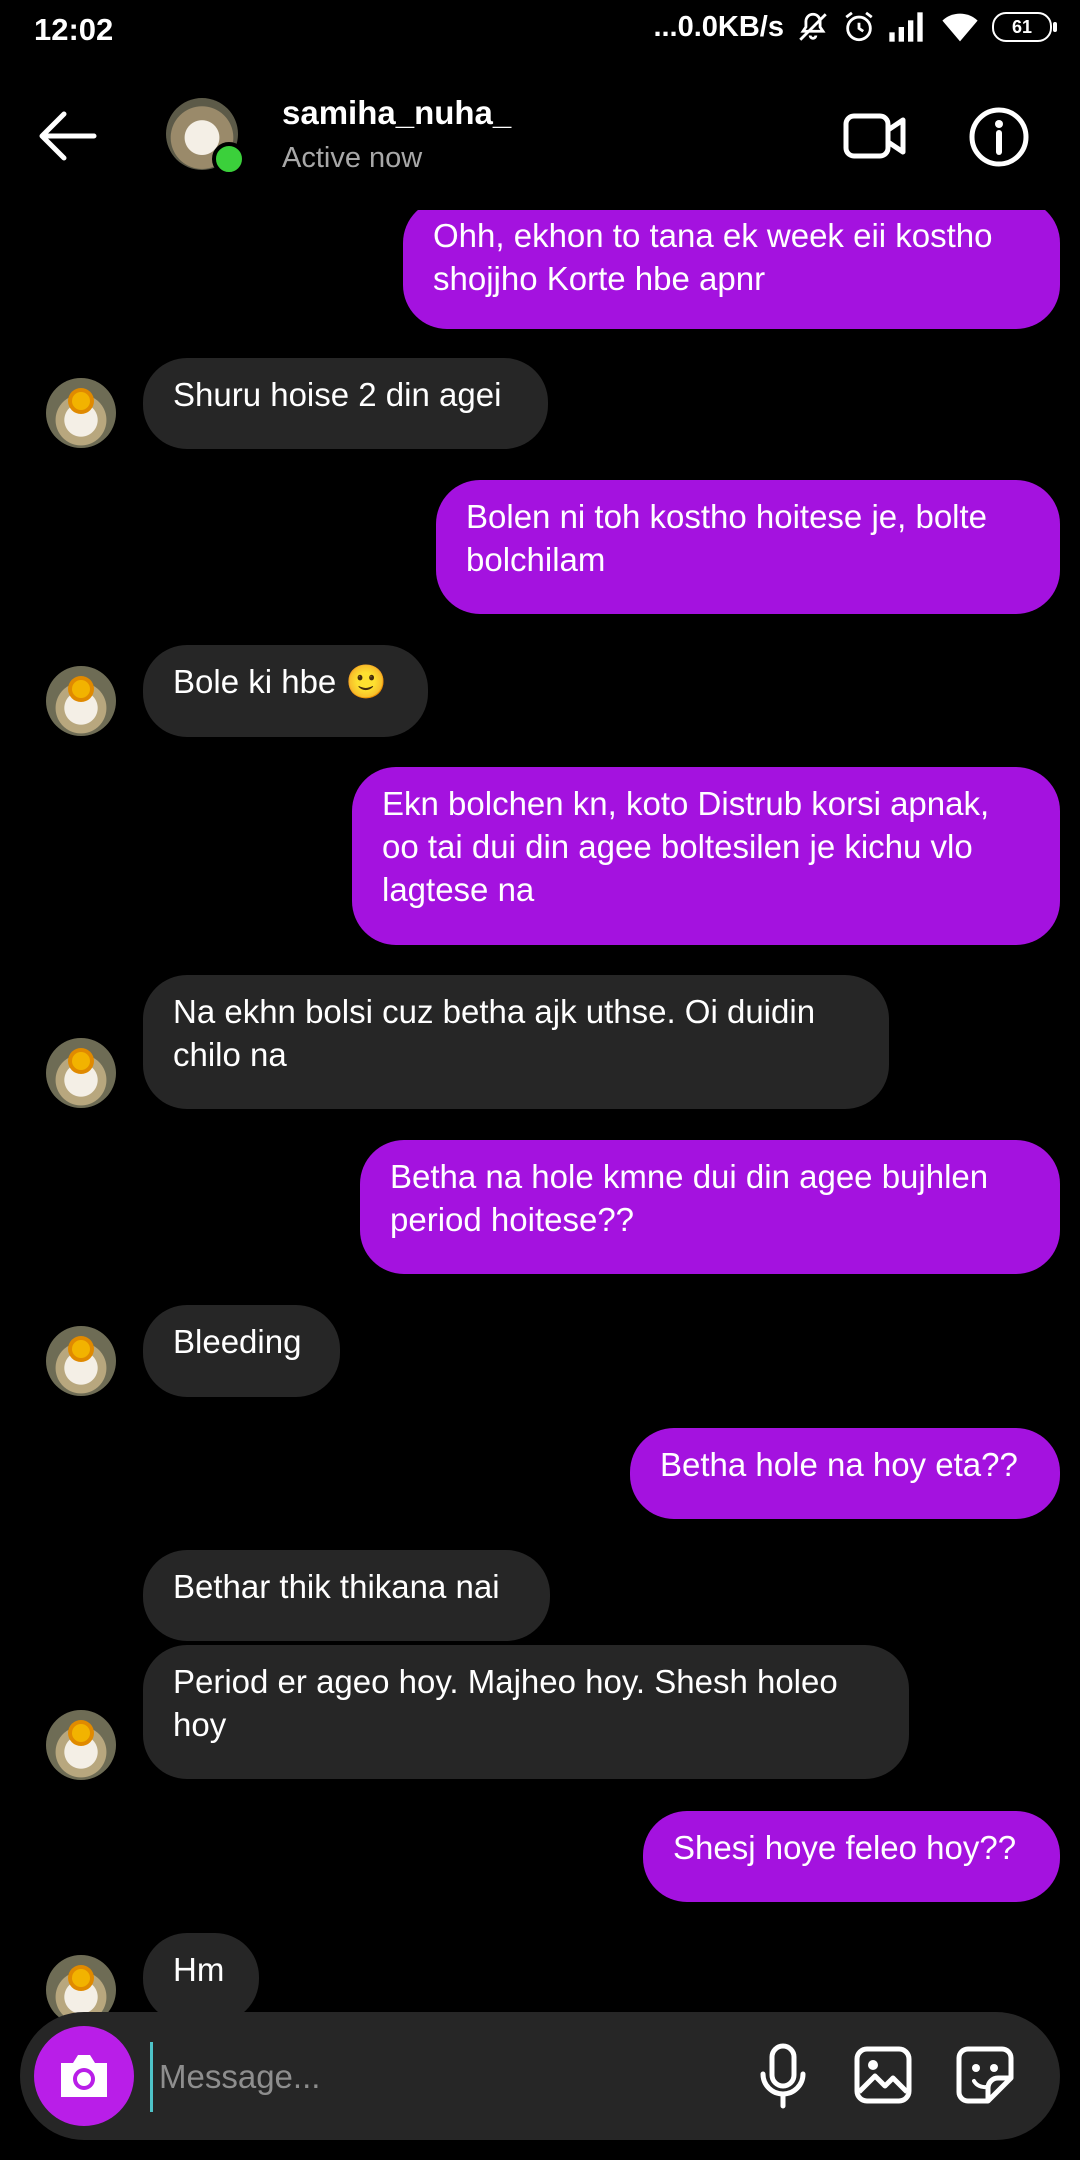  I want to click on sticker-button, so click(987, 2077).